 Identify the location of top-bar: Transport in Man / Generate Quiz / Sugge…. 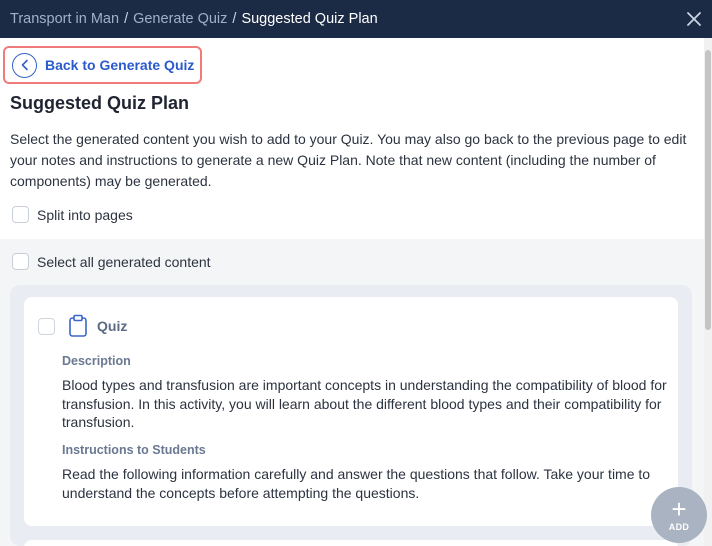
(356, 19).